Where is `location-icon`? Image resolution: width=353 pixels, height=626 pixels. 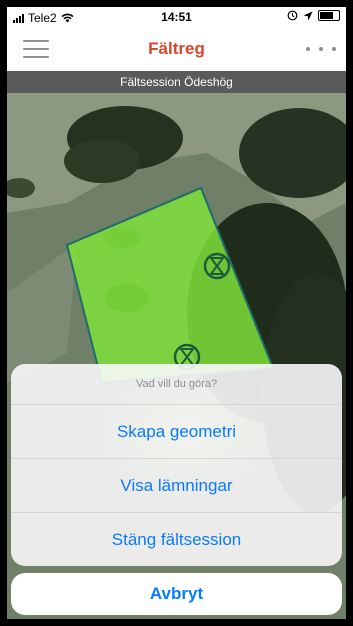
location-icon is located at coordinates (308, 15).